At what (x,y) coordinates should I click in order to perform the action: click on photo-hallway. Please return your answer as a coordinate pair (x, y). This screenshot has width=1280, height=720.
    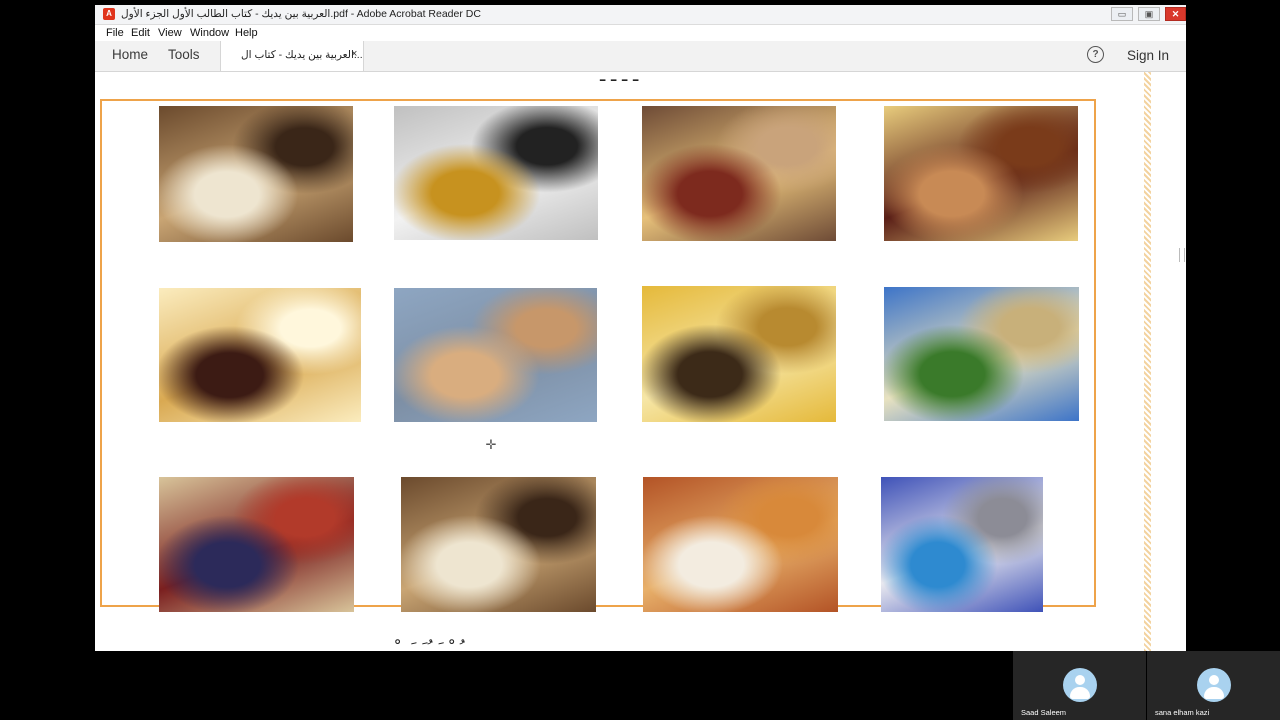
    Looking at the image, I should click on (260, 355).